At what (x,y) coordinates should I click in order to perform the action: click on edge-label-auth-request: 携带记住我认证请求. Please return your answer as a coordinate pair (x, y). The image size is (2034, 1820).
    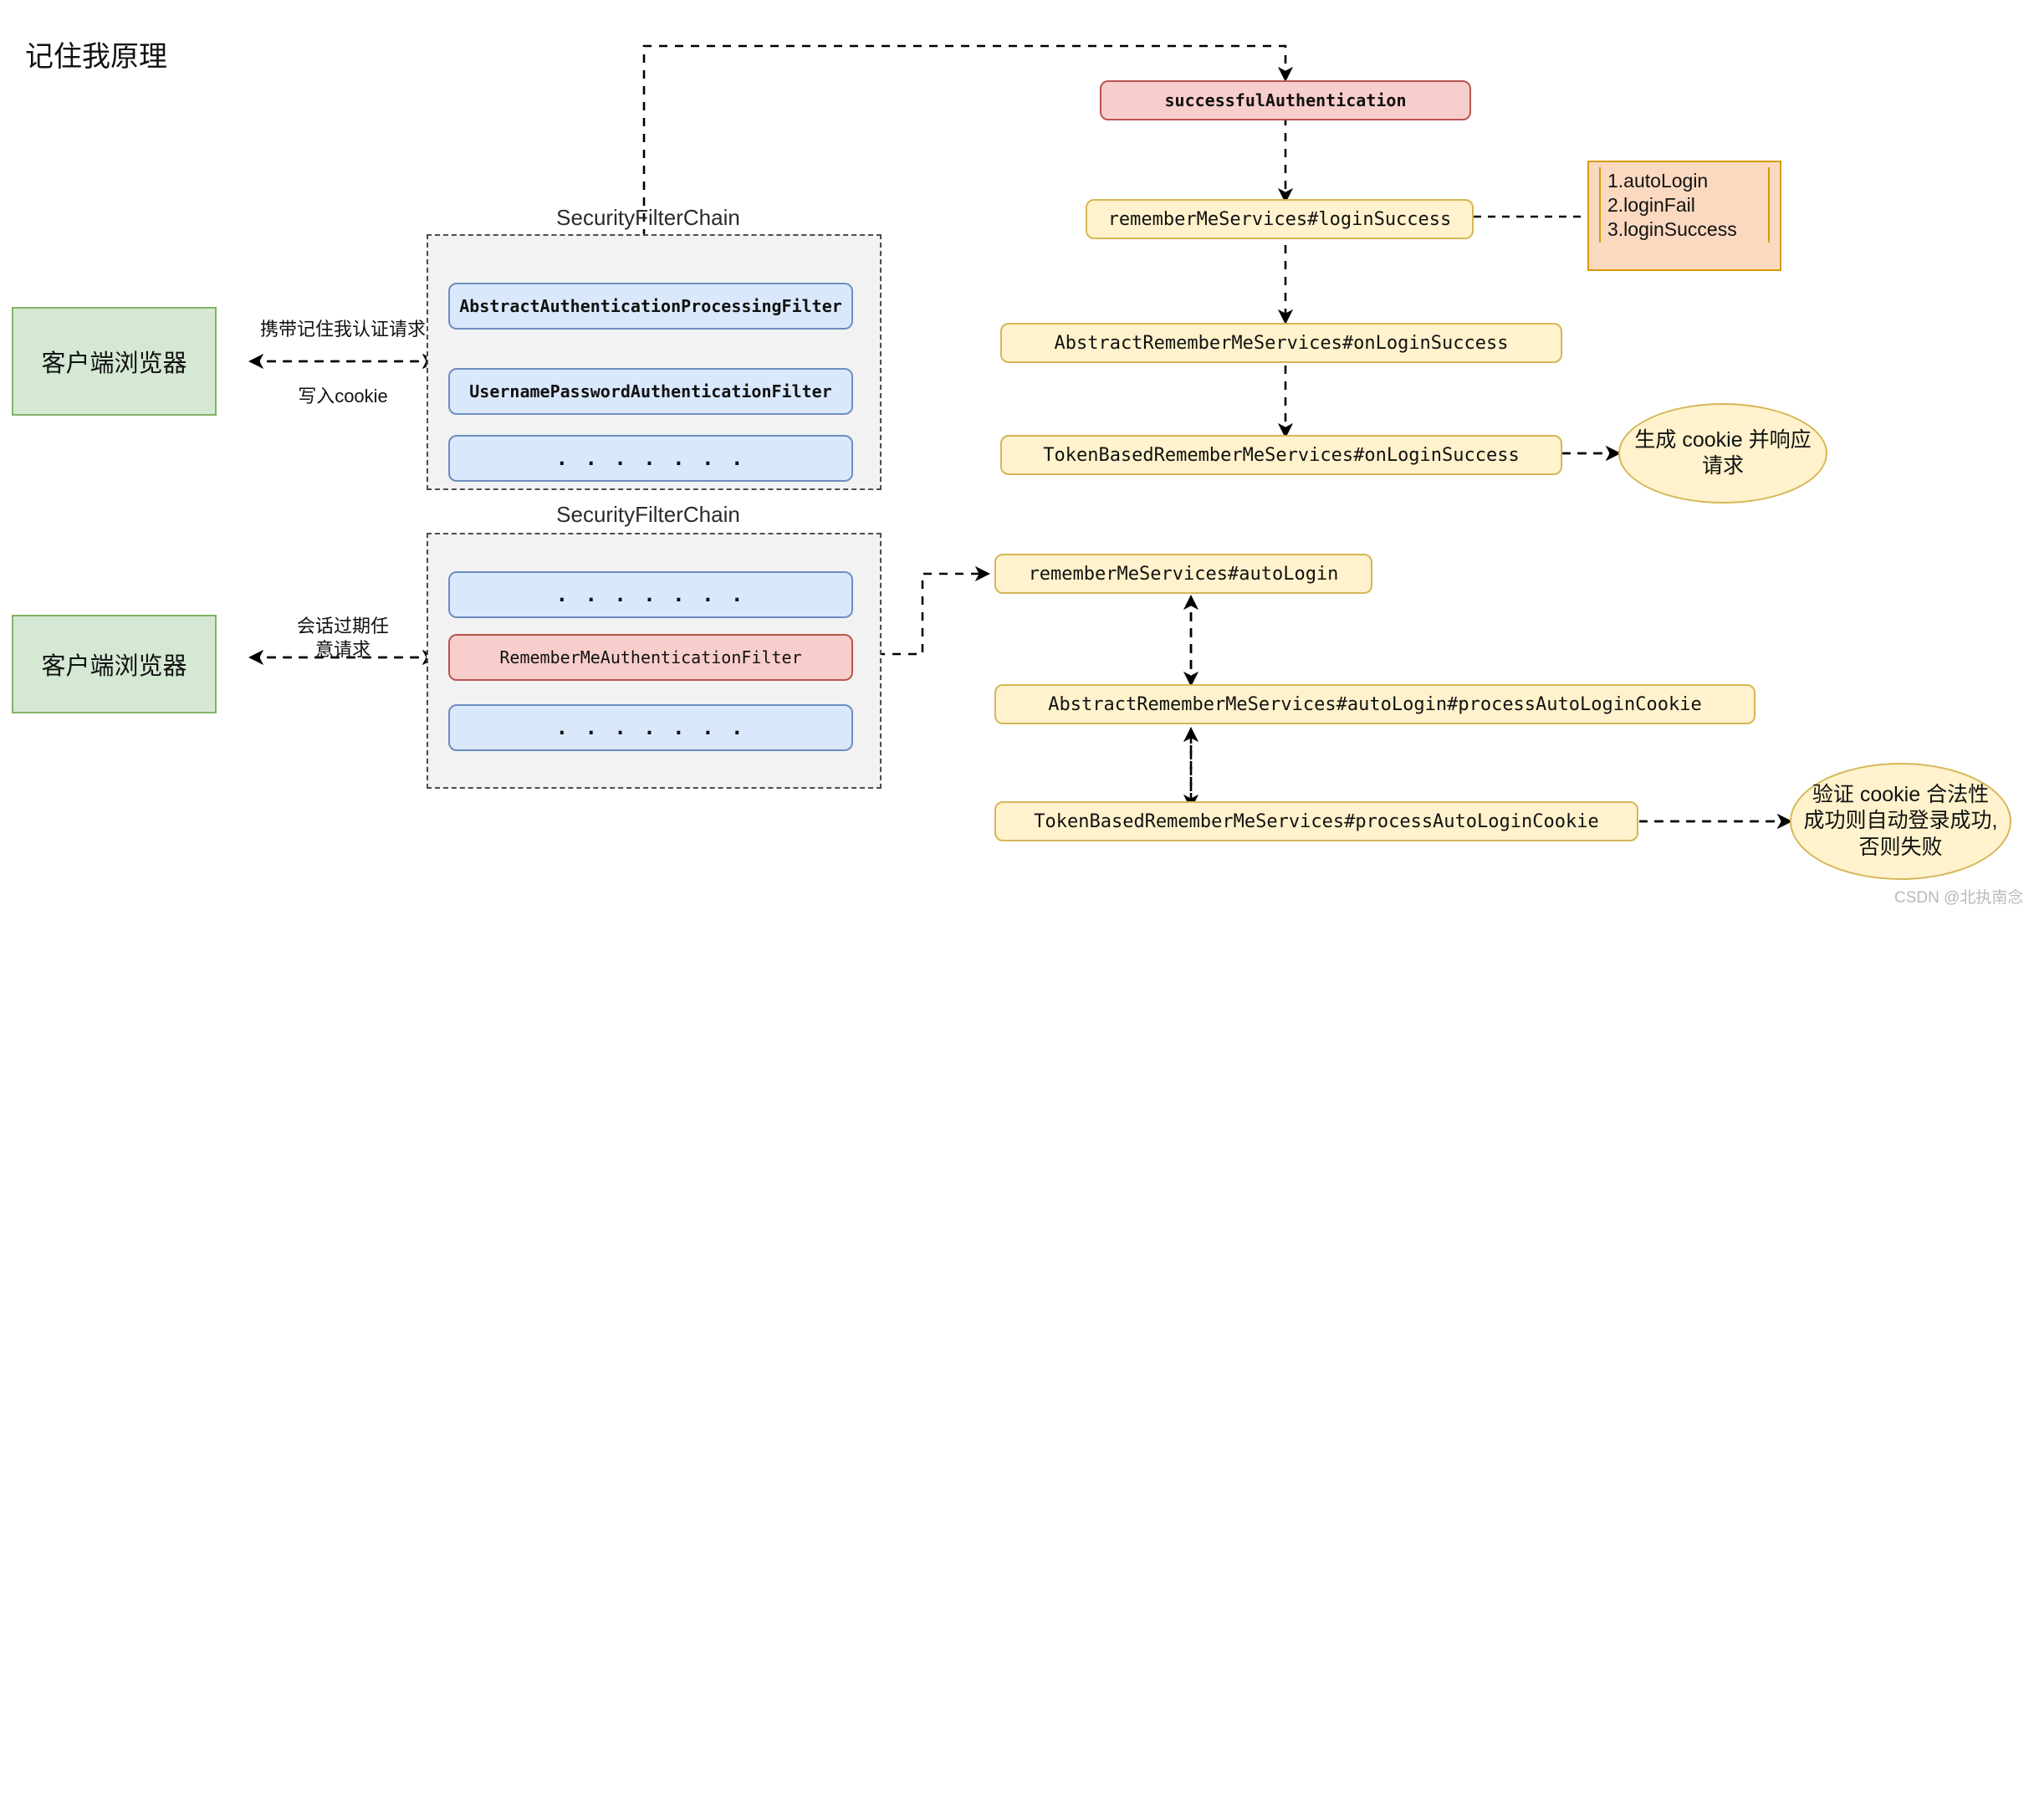
    Looking at the image, I should click on (342, 329).